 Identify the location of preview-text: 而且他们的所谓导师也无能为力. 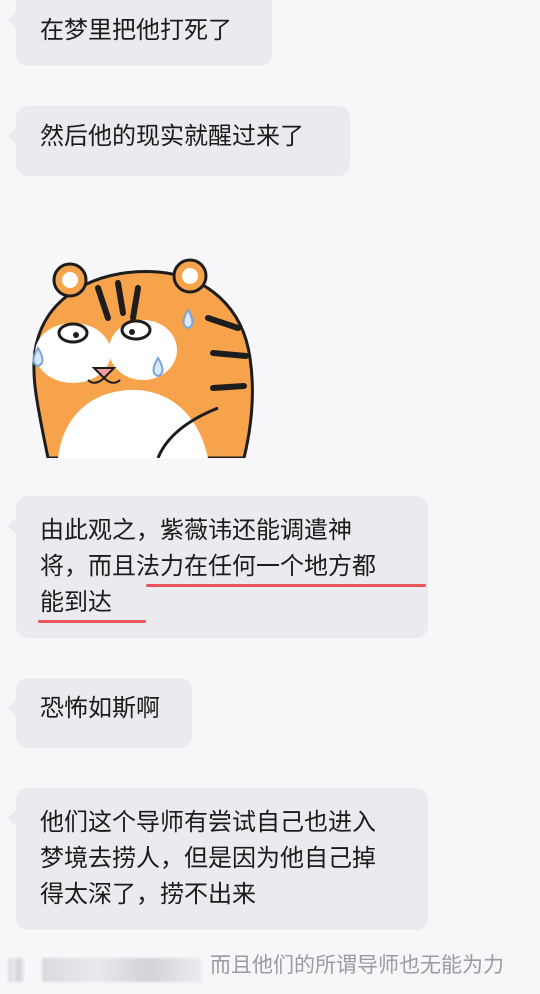
(357, 965).